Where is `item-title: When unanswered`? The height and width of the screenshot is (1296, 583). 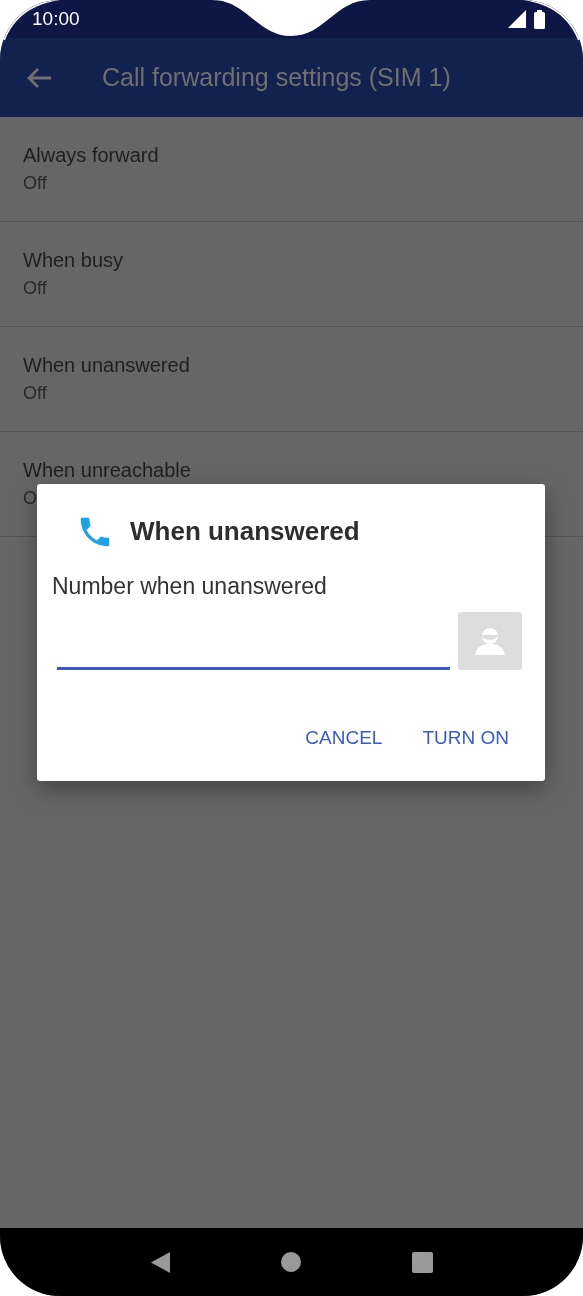 item-title: When unanswered is located at coordinates (107, 365).